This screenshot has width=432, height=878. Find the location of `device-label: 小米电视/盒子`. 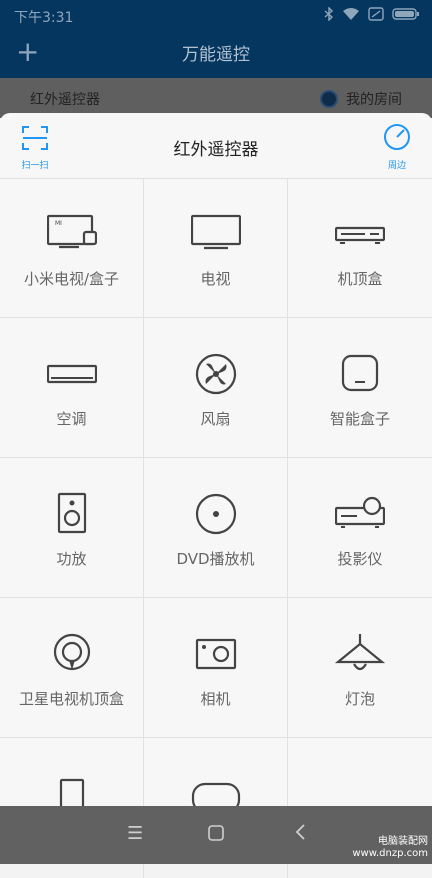

device-label: 小米电视/盒子 is located at coordinates (71, 279).